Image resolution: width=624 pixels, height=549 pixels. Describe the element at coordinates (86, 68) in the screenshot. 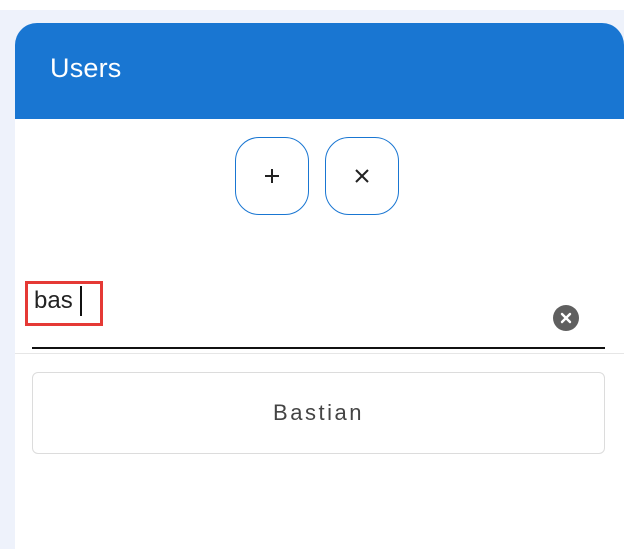

I see `panel-title: Users` at that location.